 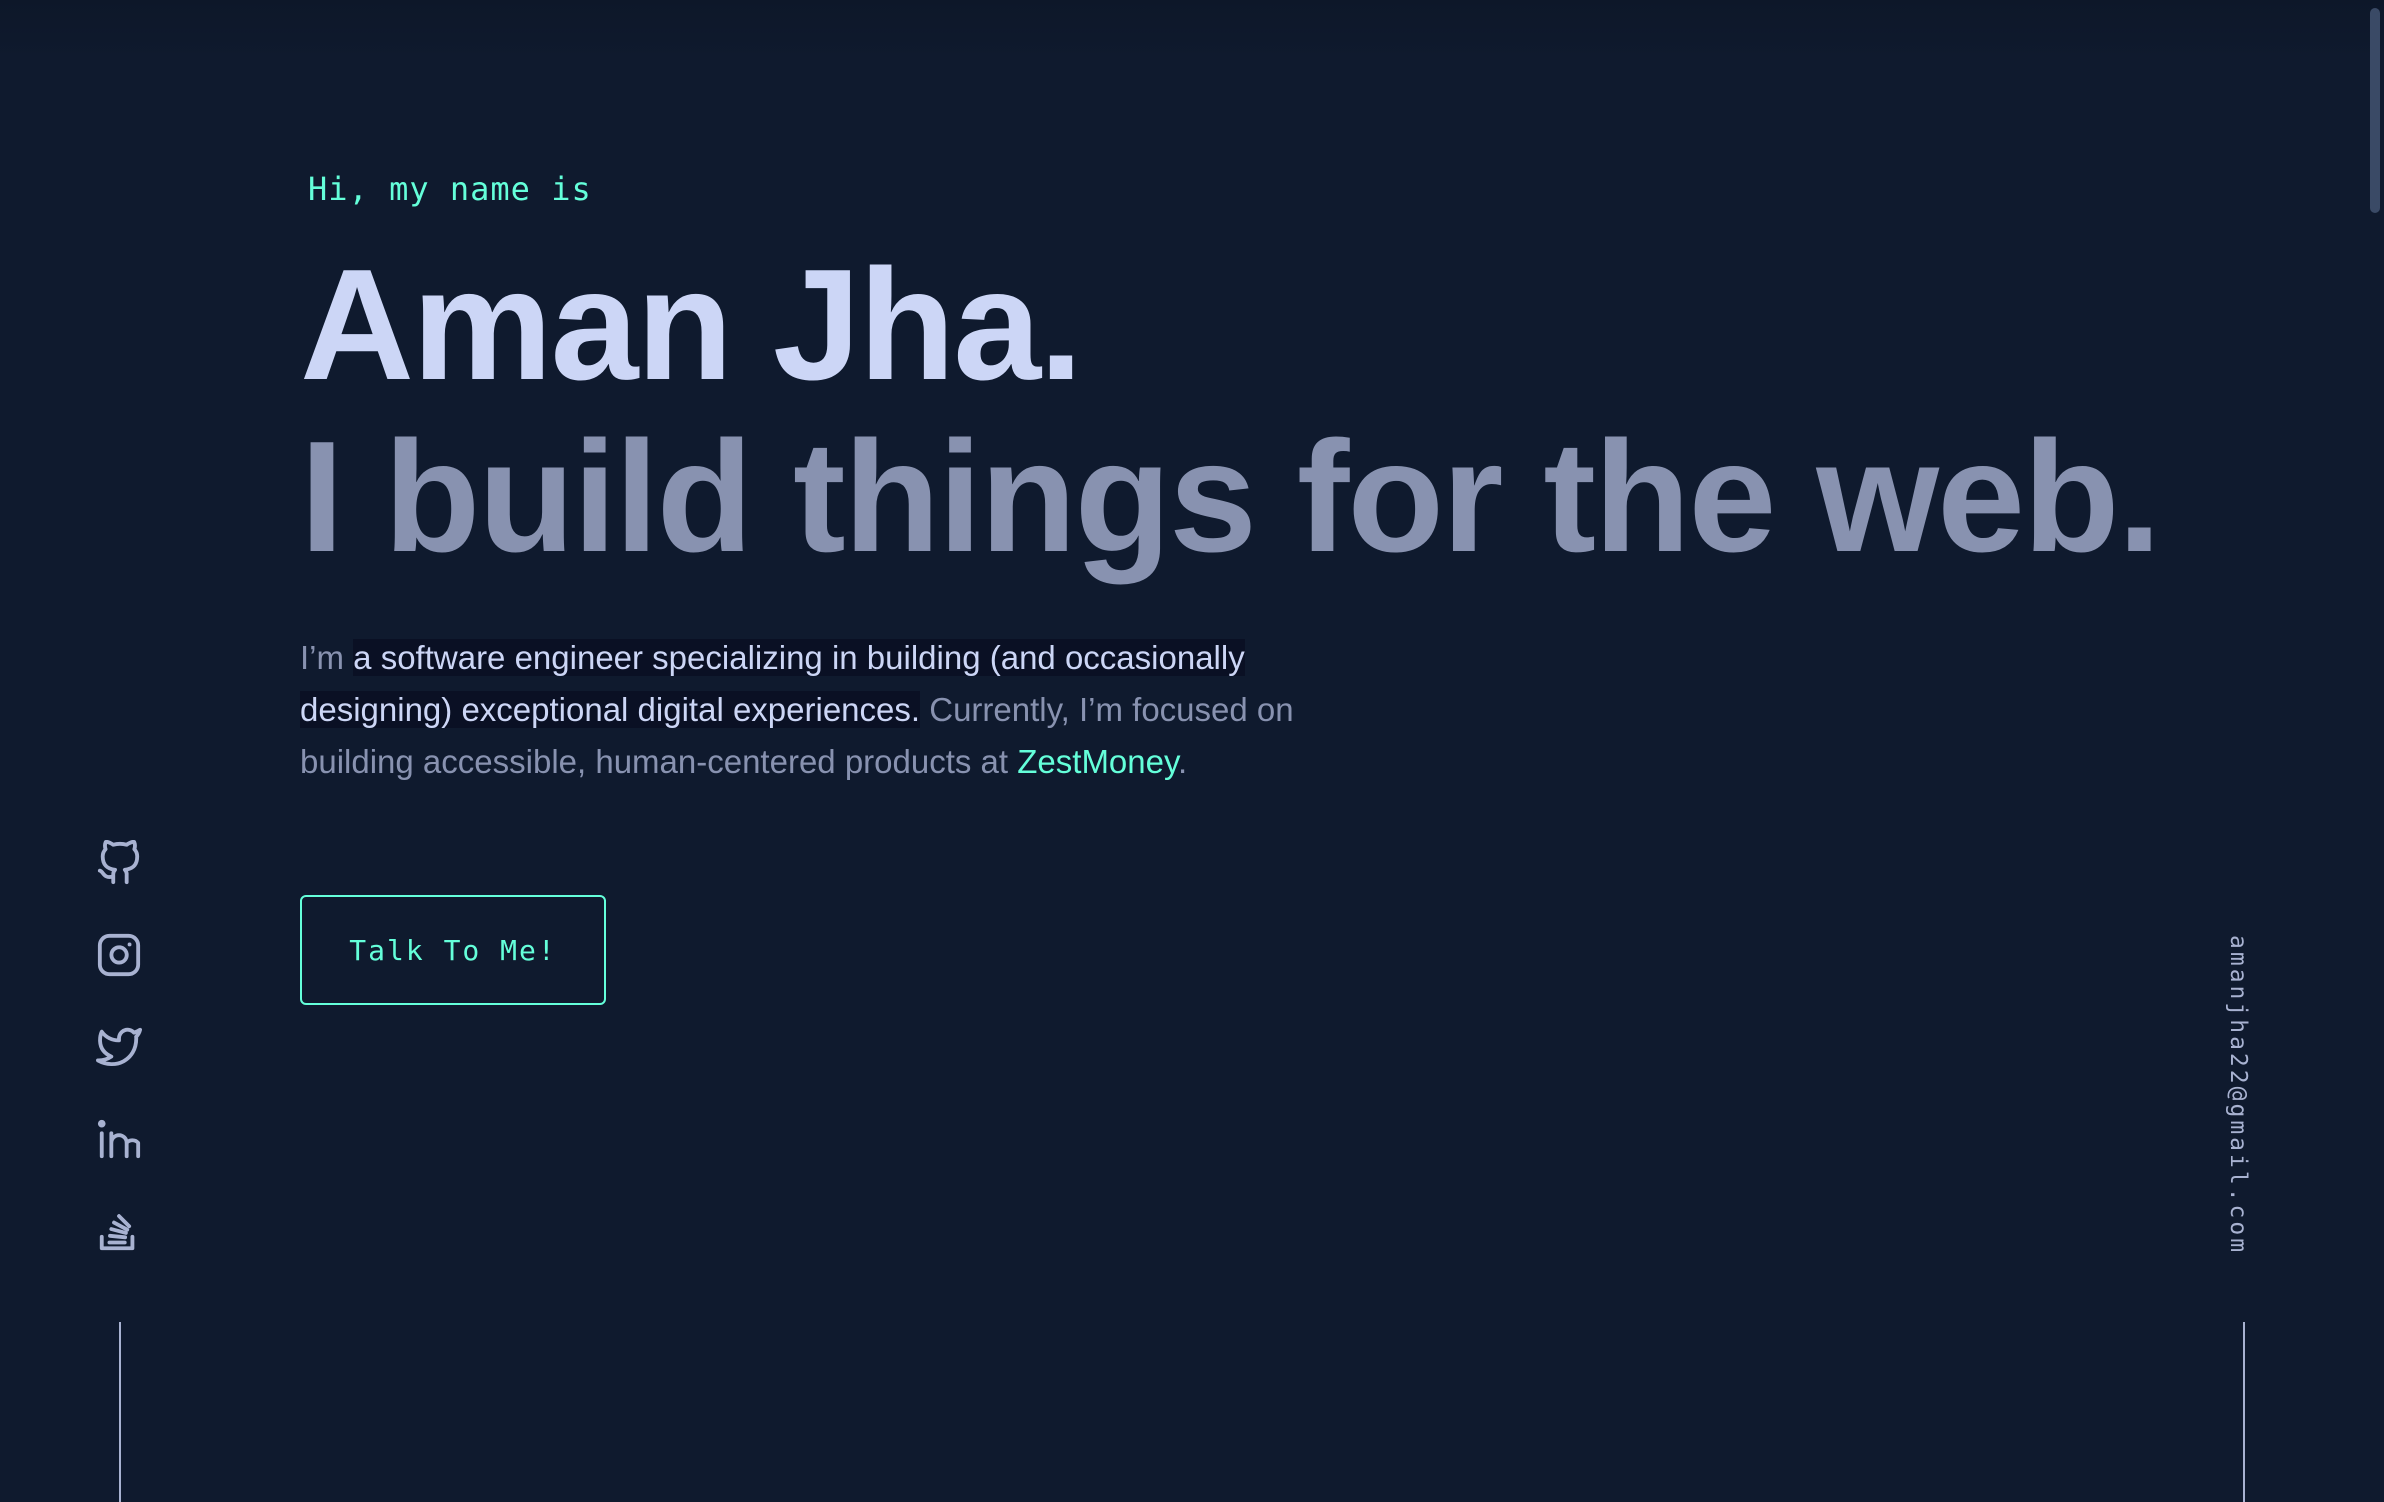 I want to click on hero-name: Aman Jha., so click(x=691, y=325).